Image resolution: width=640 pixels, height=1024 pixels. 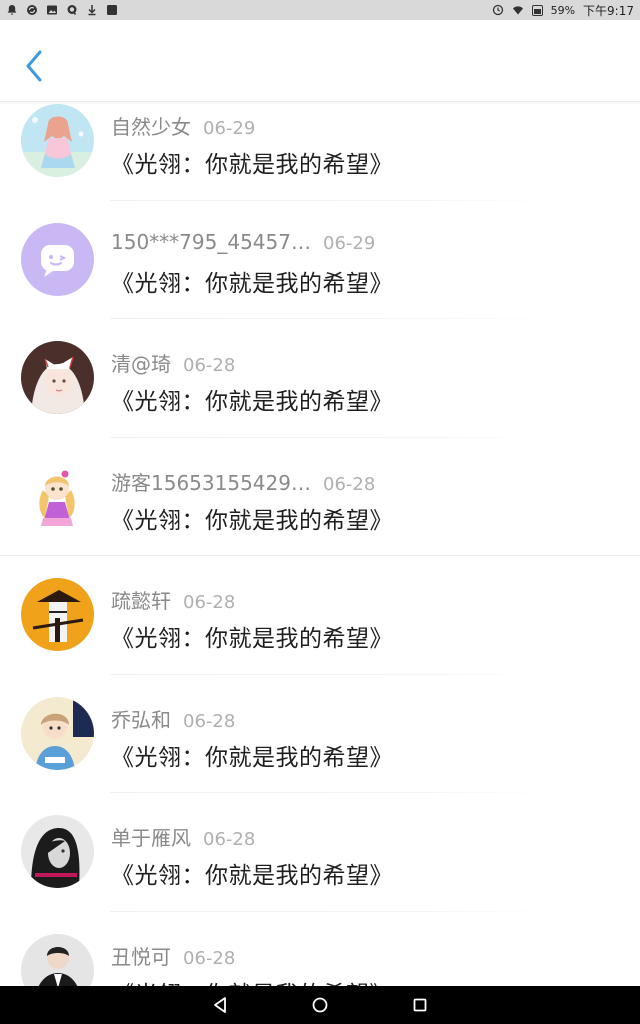 What do you see at coordinates (498, 10) in the screenshot?
I see `clock-alarm-icon` at bounding box center [498, 10].